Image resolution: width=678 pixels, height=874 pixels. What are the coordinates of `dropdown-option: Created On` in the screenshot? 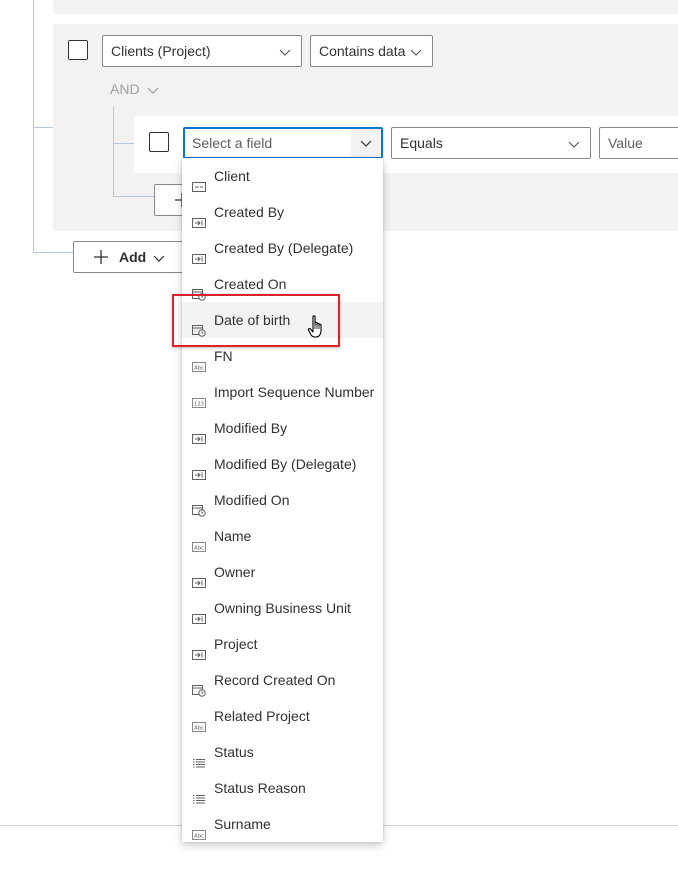 It's located at (282, 284).